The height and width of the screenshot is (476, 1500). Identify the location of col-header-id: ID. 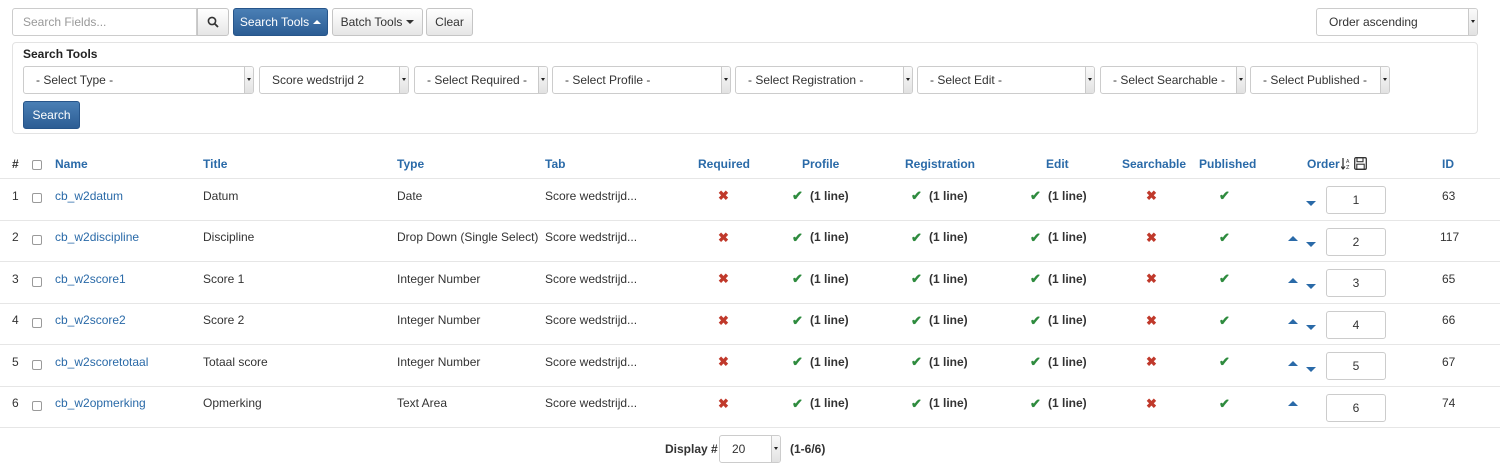
(1448, 164).